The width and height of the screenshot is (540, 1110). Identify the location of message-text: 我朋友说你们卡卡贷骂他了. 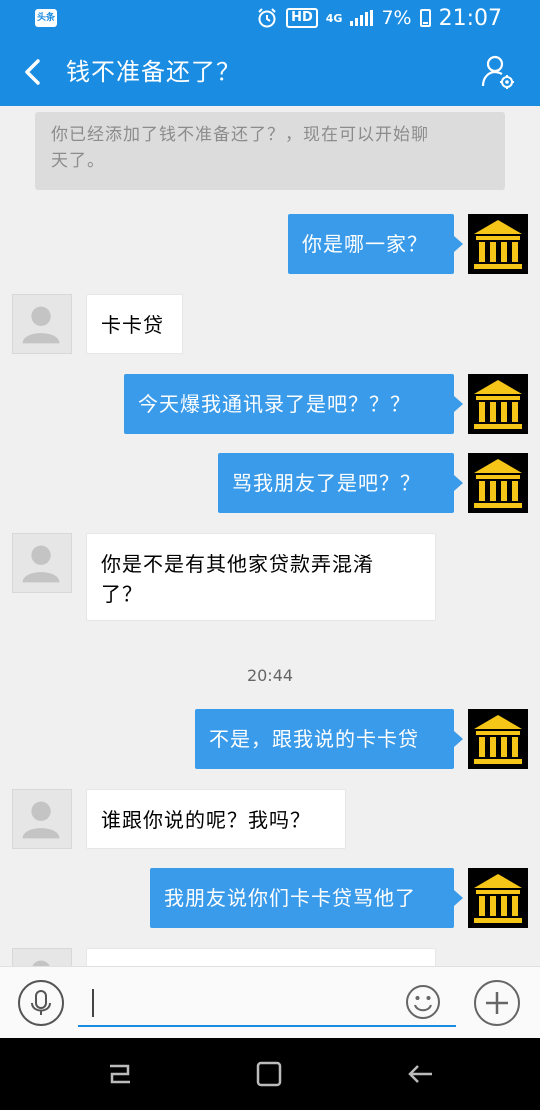
(290, 898).